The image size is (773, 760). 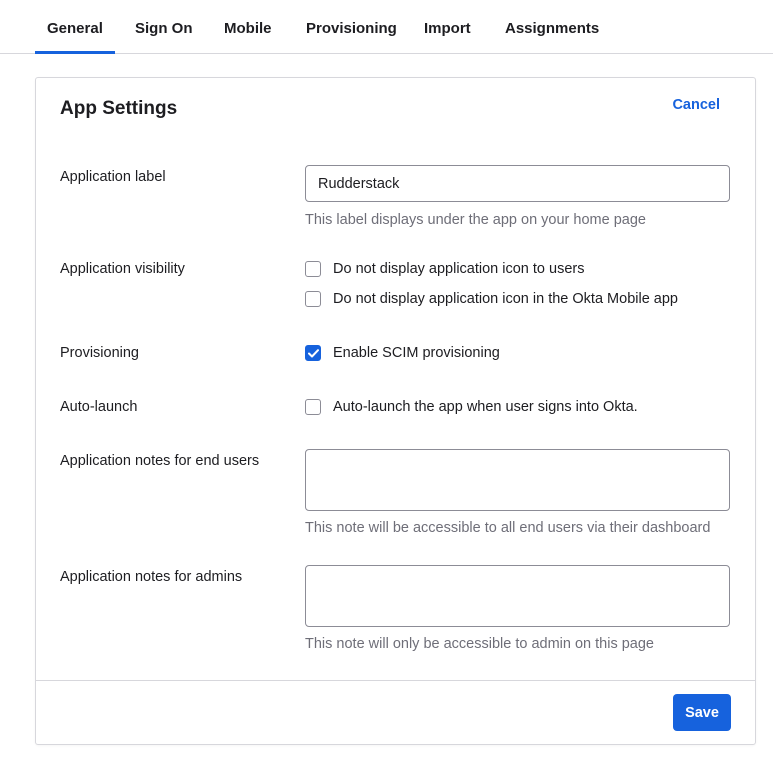 I want to click on provisioning-label: Provisioning, so click(x=99, y=353).